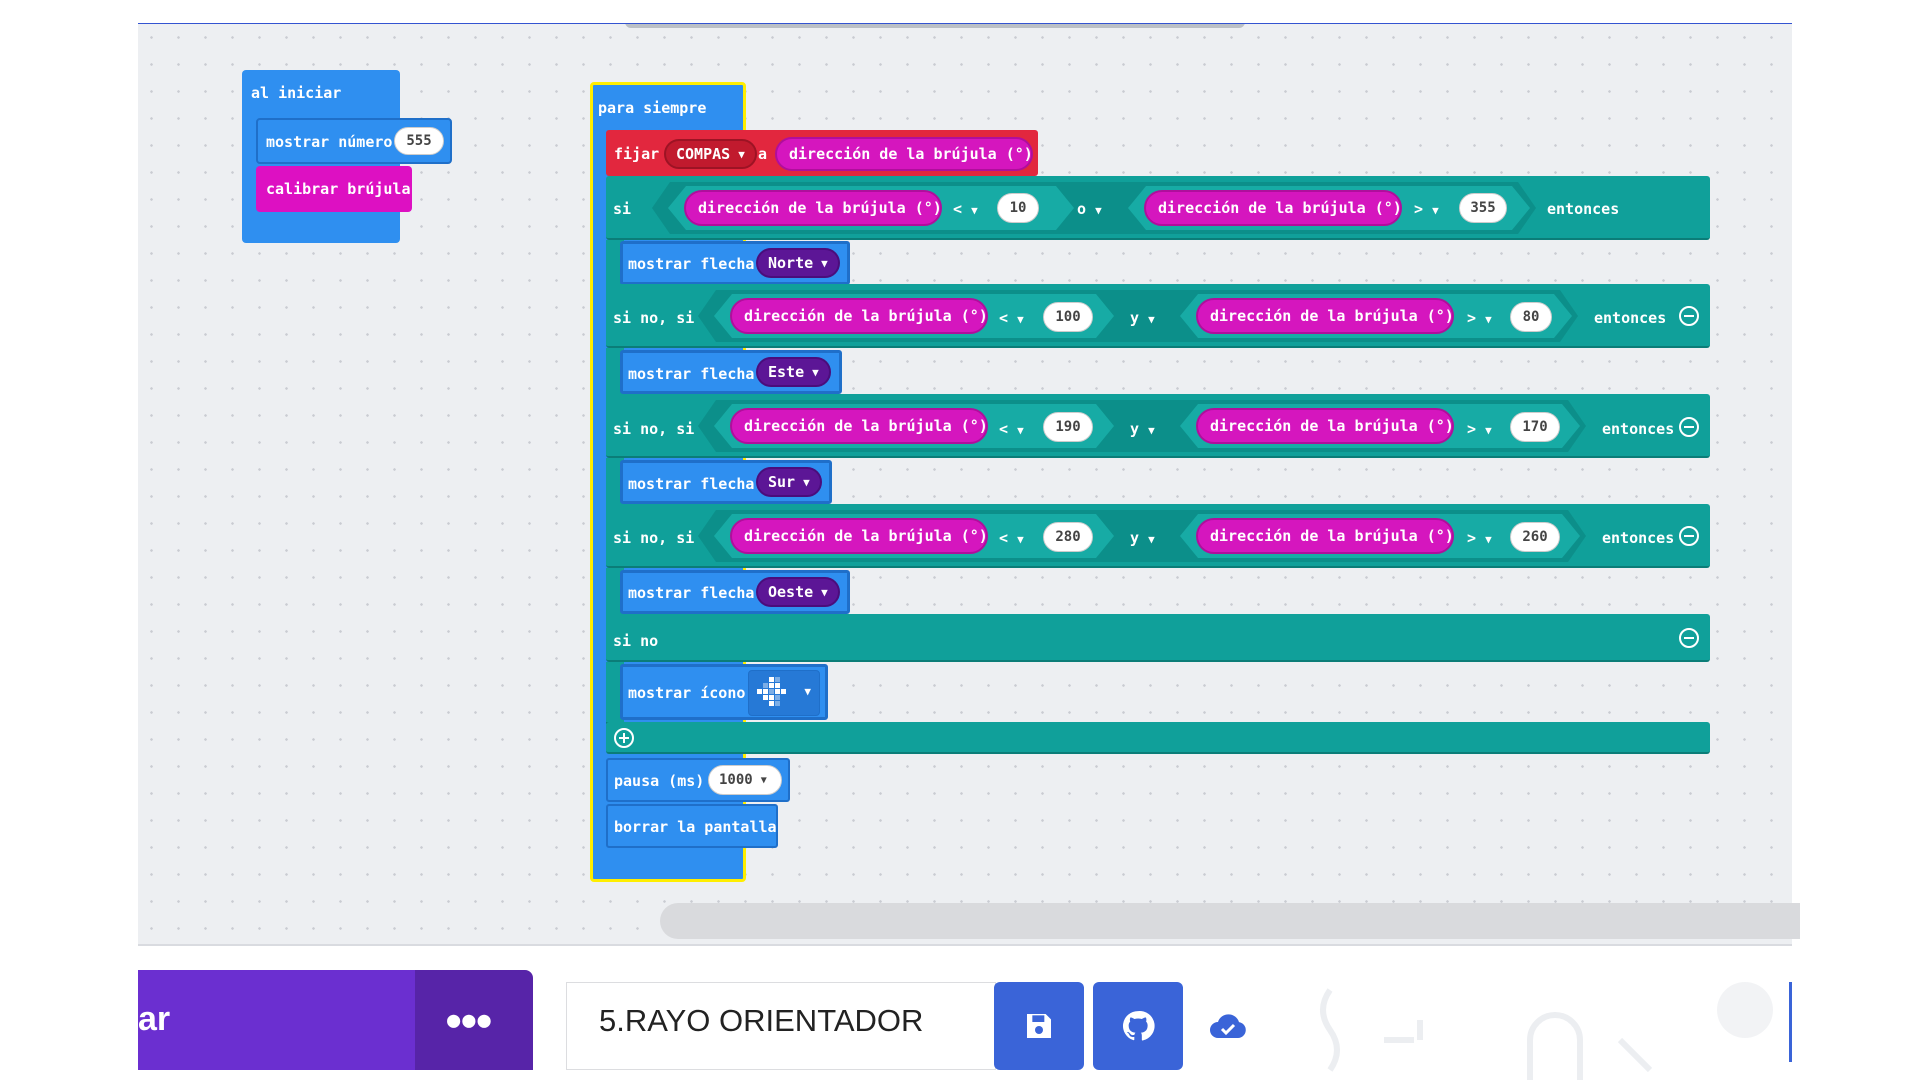  Describe the element at coordinates (1158, 738) in the screenshot. I see `if-block-end` at that location.